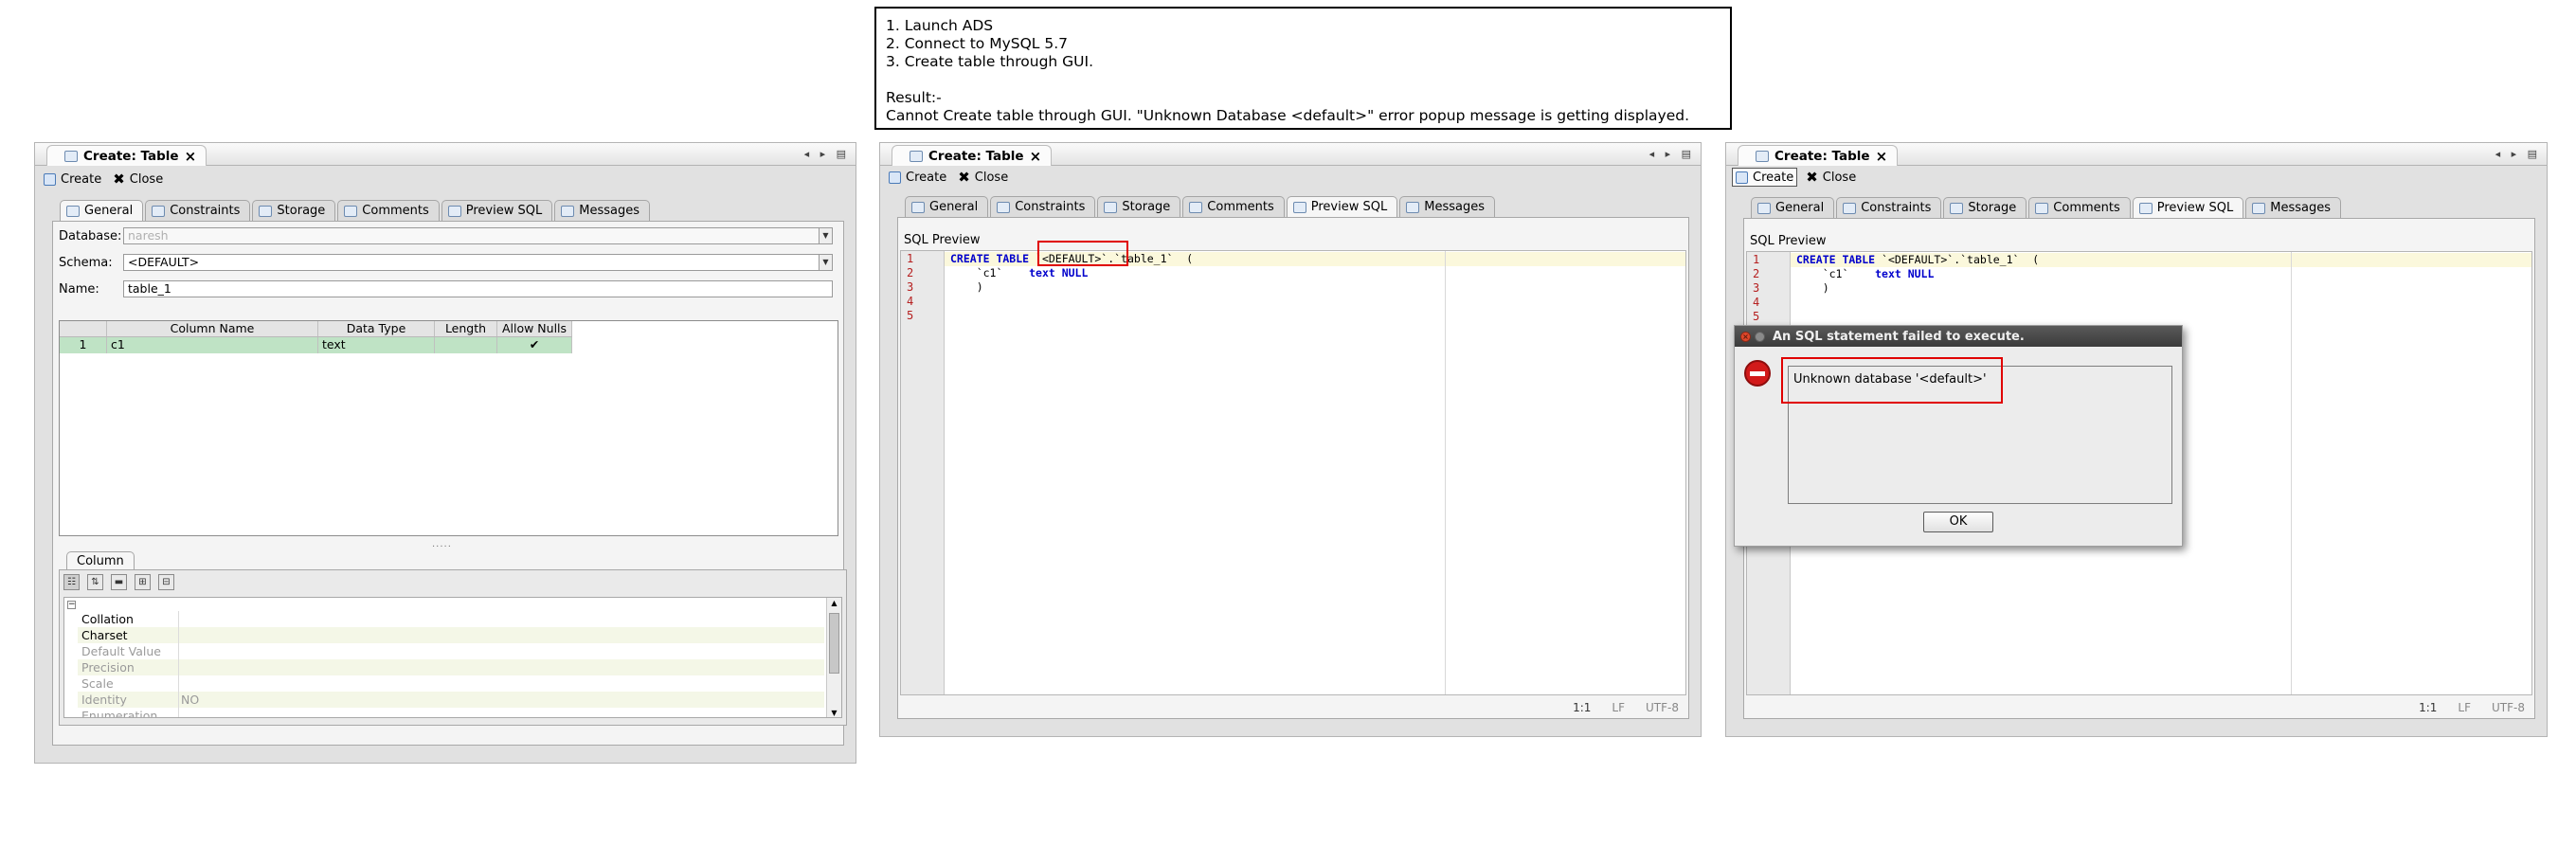  Describe the element at coordinates (212, 328) in the screenshot. I see `header-column-name: Column Name` at that location.